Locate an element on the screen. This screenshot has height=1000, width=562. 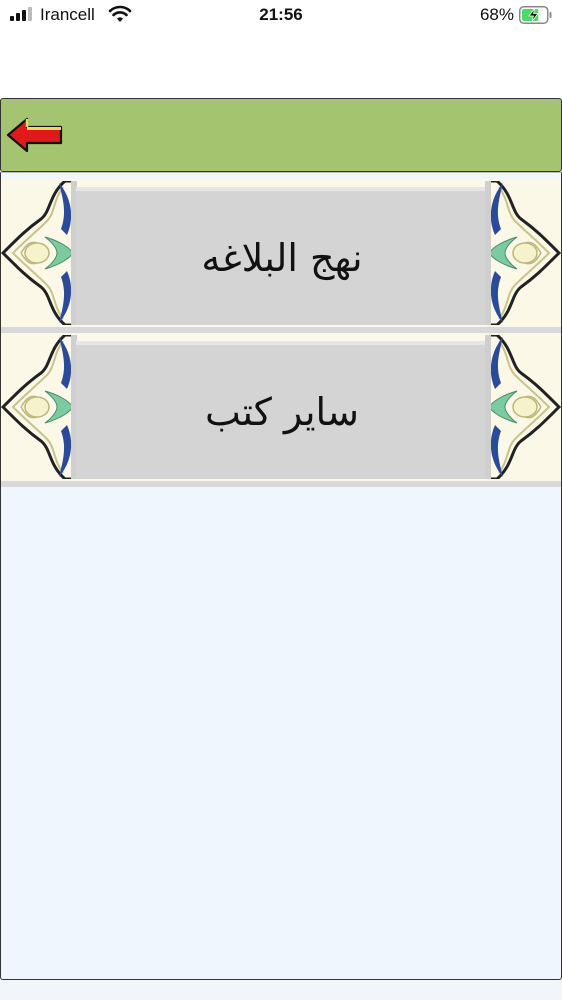
header-bar is located at coordinates (281, 135).